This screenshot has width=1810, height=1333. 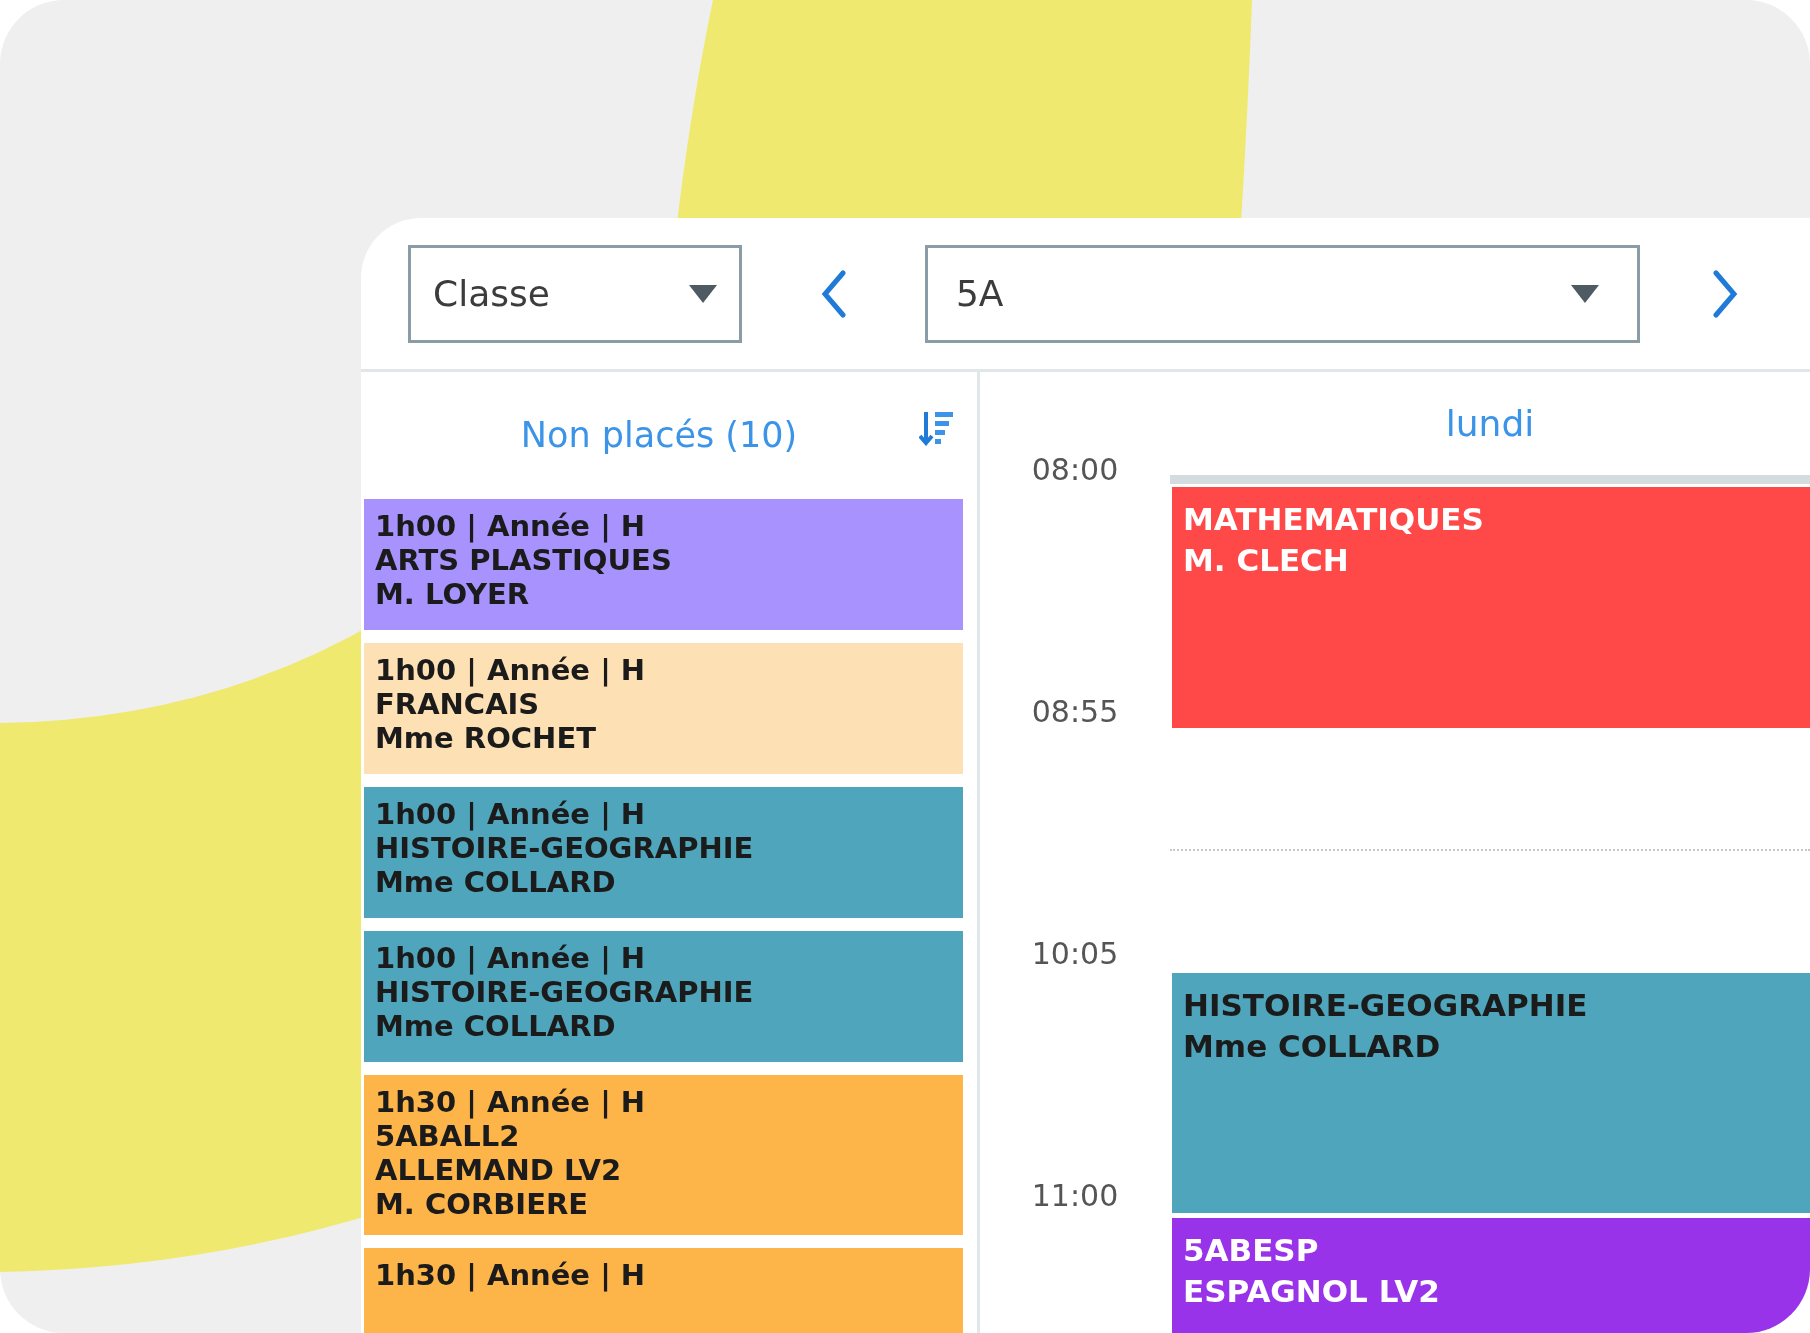 What do you see at coordinates (482, 1204) in the screenshot?
I see `card-text: M. CORBIERE` at bounding box center [482, 1204].